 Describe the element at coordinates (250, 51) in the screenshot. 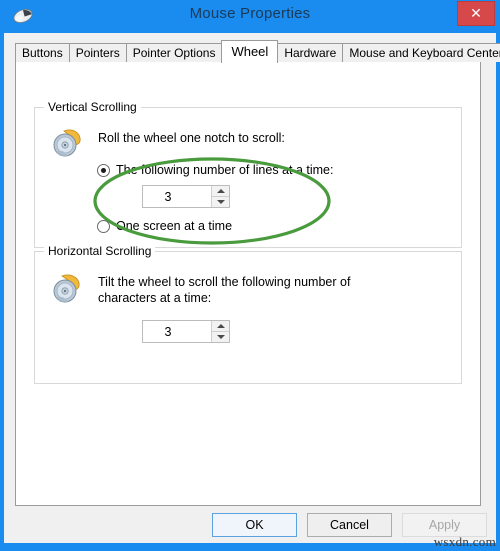

I see `tab-wheel: Wheel` at that location.